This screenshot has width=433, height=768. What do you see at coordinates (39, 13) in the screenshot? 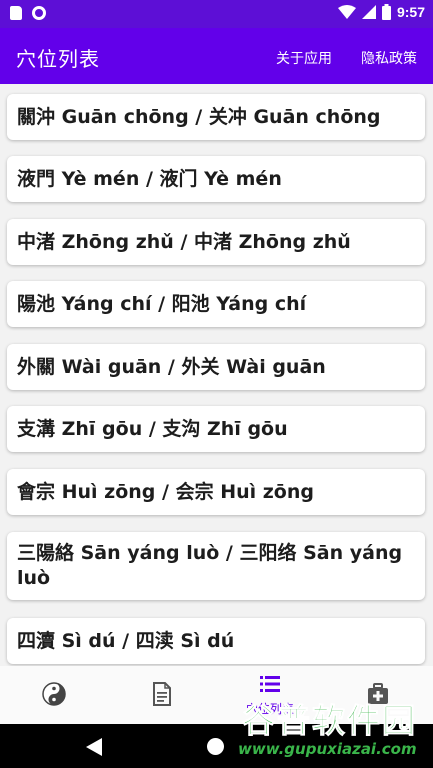
I see `circle-notification-icon` at bounding box center [39, 13].